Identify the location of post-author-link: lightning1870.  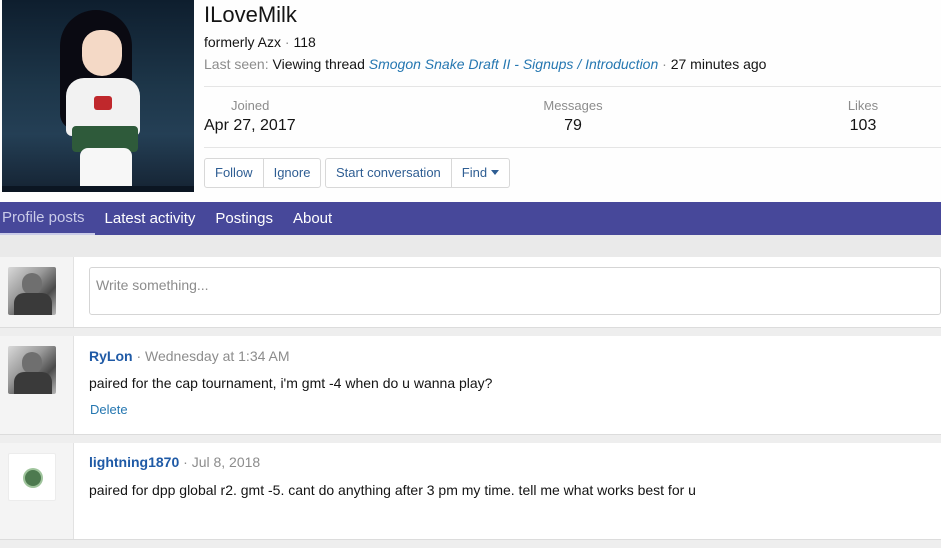
(134, 462).